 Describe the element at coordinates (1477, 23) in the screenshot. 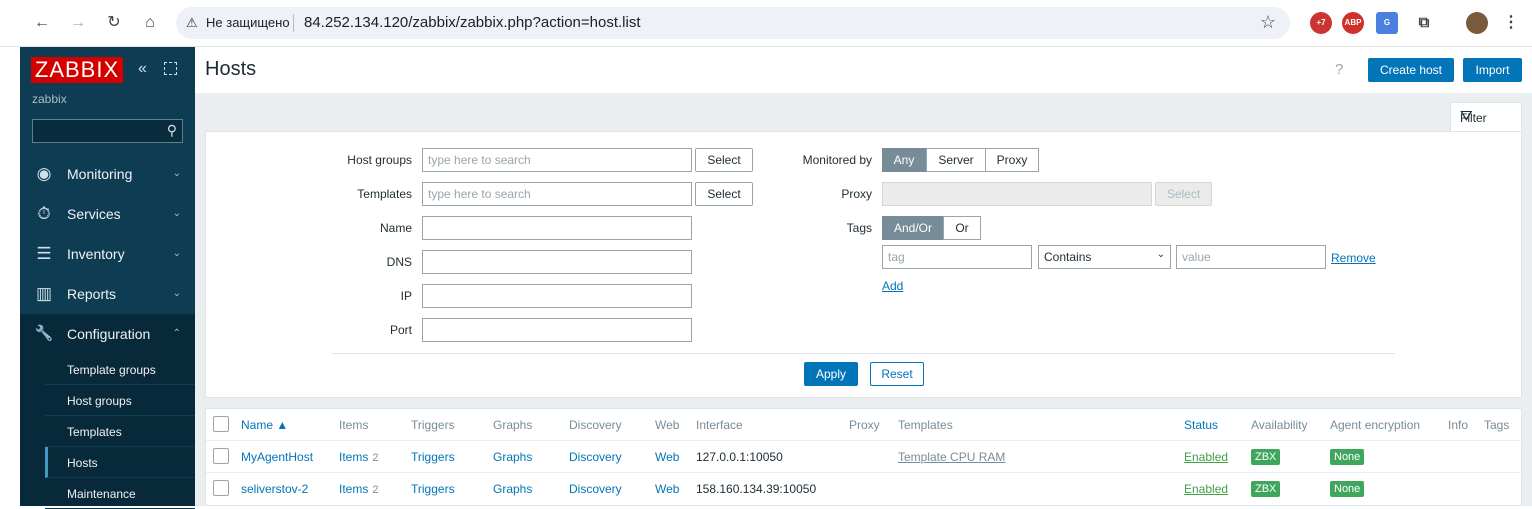

I see `profile-avatar` at that location.